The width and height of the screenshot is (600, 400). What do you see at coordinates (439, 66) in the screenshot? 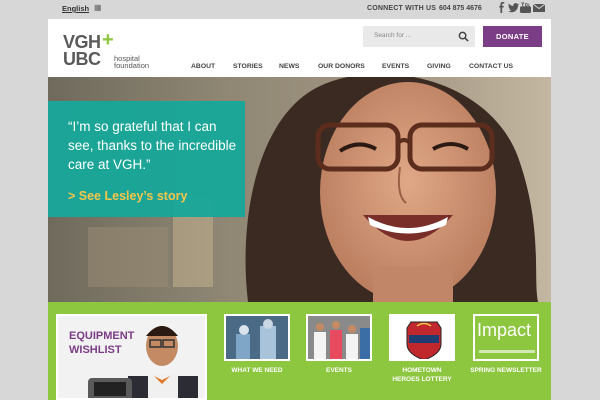
I see `nav-giving: GIVING` at bounding box center [439, 66].